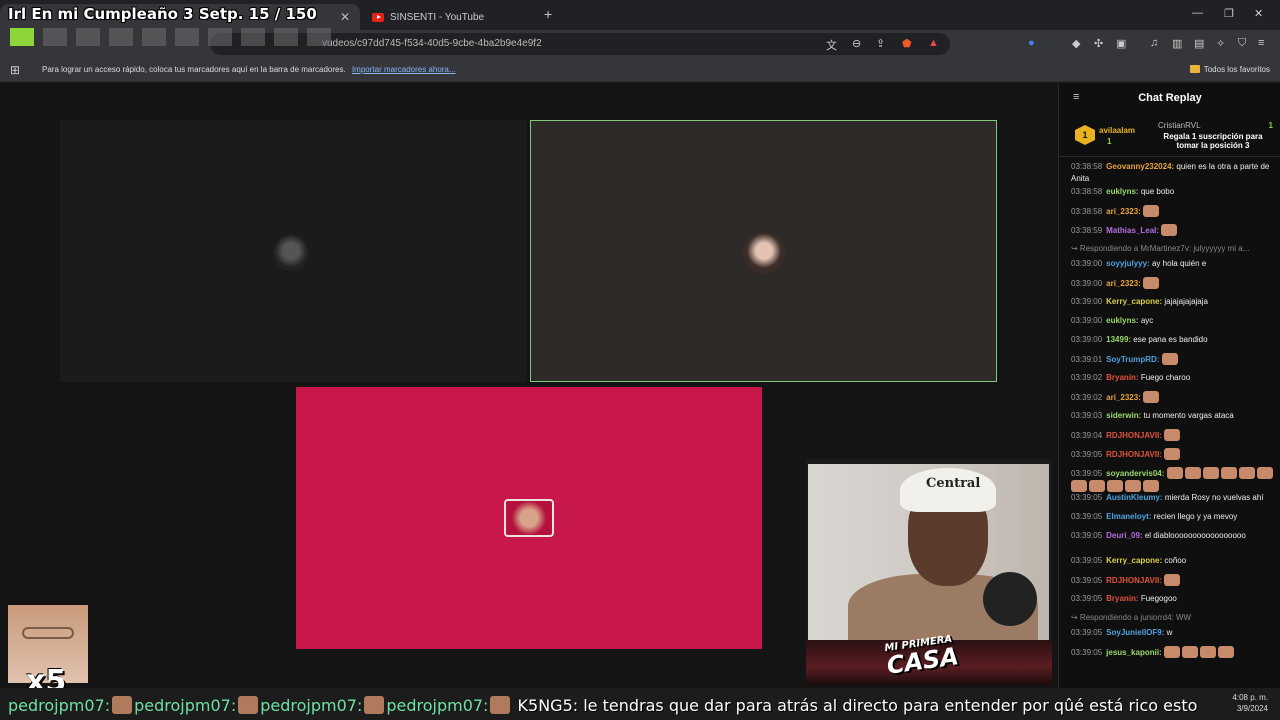 This screenshot has height=720, width=1280. I want to click on message-username: AustinKleumy:, so click(1134, 497).